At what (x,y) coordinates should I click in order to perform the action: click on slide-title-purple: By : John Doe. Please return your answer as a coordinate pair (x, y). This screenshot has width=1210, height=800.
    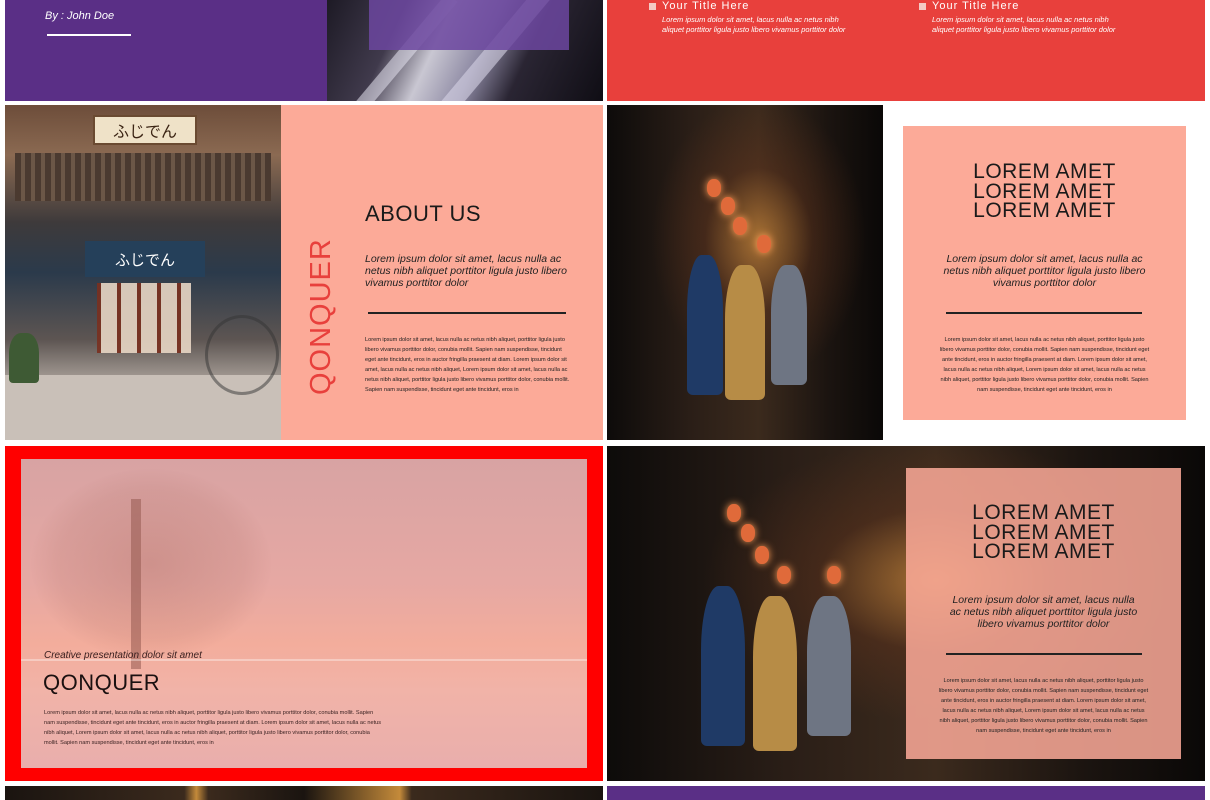
    Looking at the image, I should click on (304, 50).